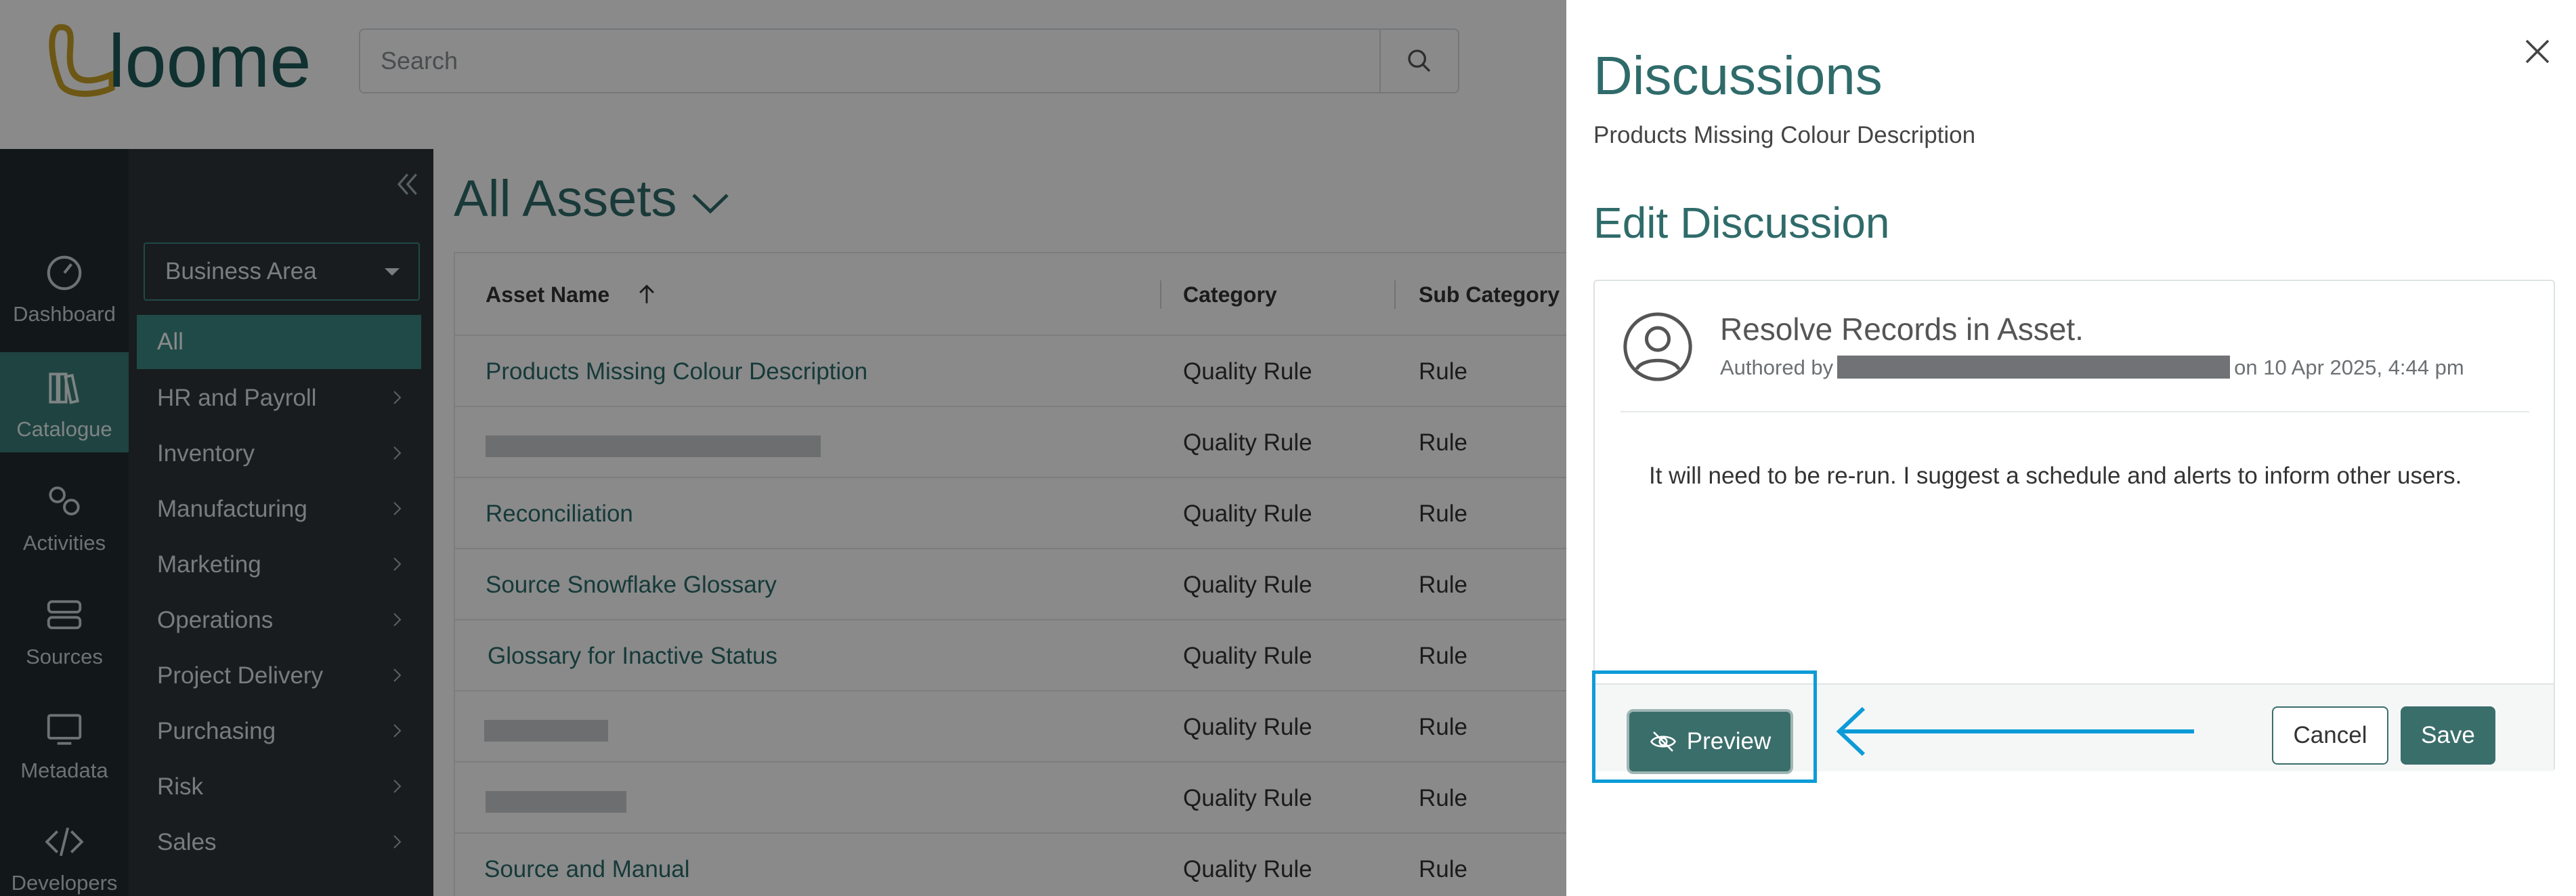 The image size is (2576, 896). Describe the element at coordinates (2448, 735) in the screenshot. I see `save-button: Save` at that location.